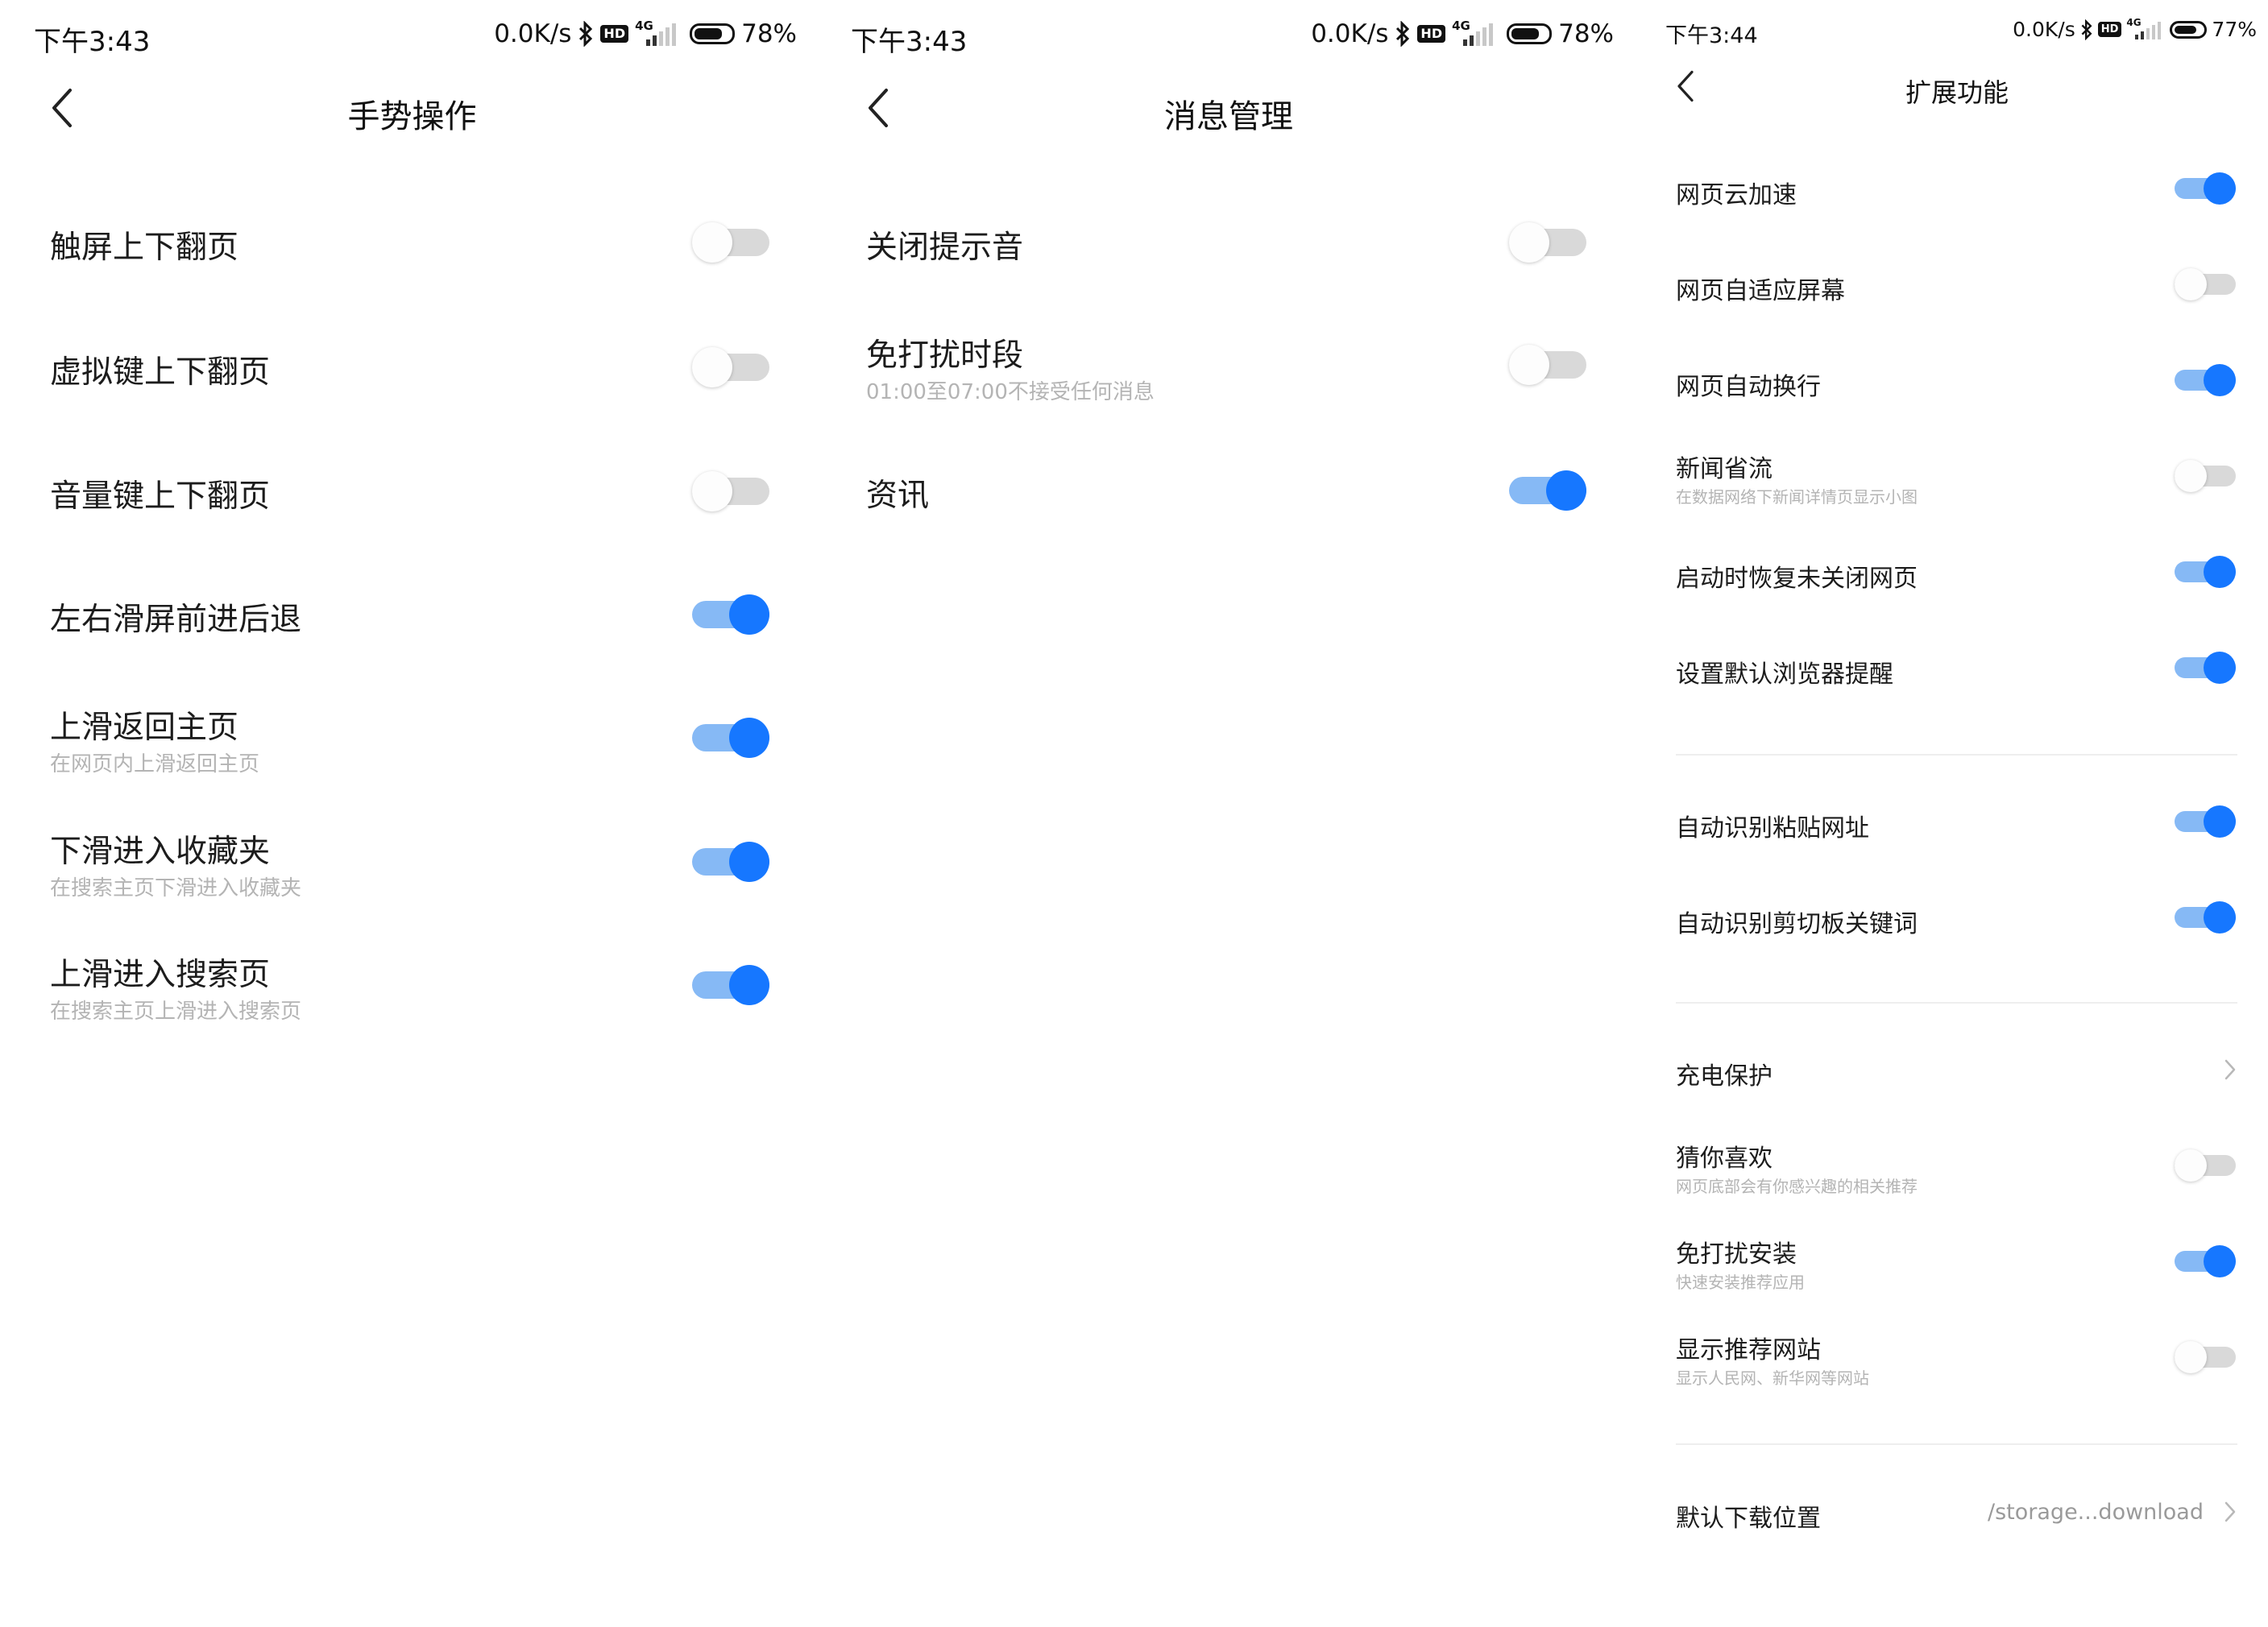 The height and width of the screenshot is (1627, 2268). What do you see at coordinates (408, 264) in the screenshot?
I see `setting-row: 触屏上下翻页` at bounding box center [408, 264].